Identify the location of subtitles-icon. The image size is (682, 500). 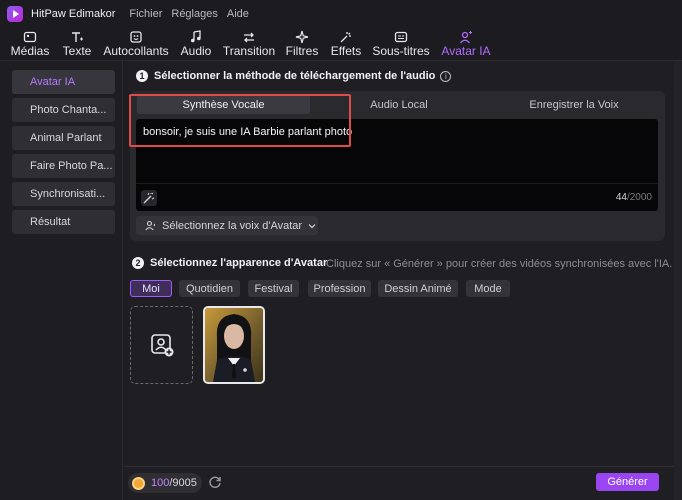
(401, 37).